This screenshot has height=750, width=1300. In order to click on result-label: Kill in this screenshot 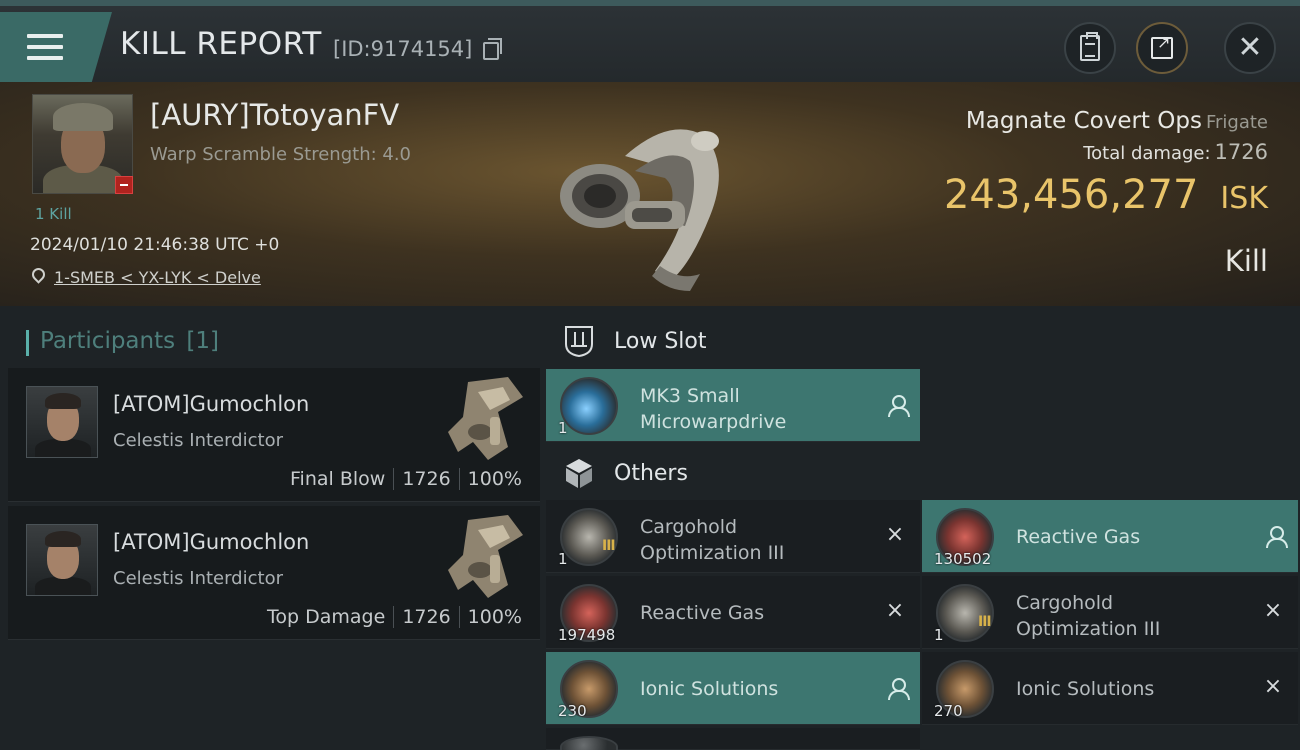, I will do `click(1246, 261)`.